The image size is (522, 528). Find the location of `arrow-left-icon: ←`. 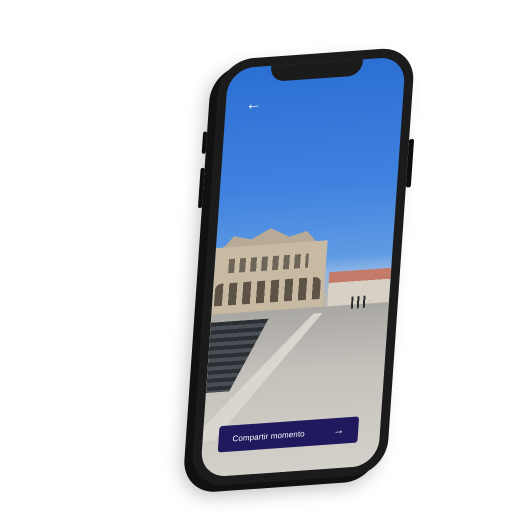

arrow-left-icon: ← is located at coordinates (254, 104).